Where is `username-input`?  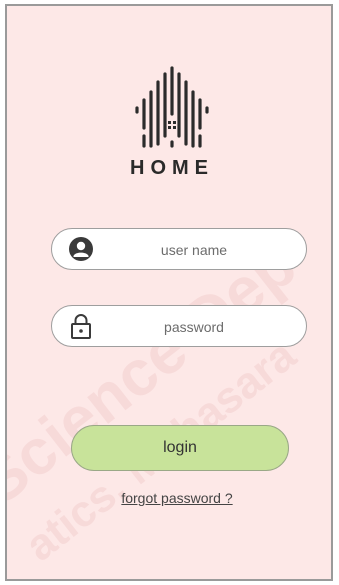 username-input is located at coordinates (194, 250).